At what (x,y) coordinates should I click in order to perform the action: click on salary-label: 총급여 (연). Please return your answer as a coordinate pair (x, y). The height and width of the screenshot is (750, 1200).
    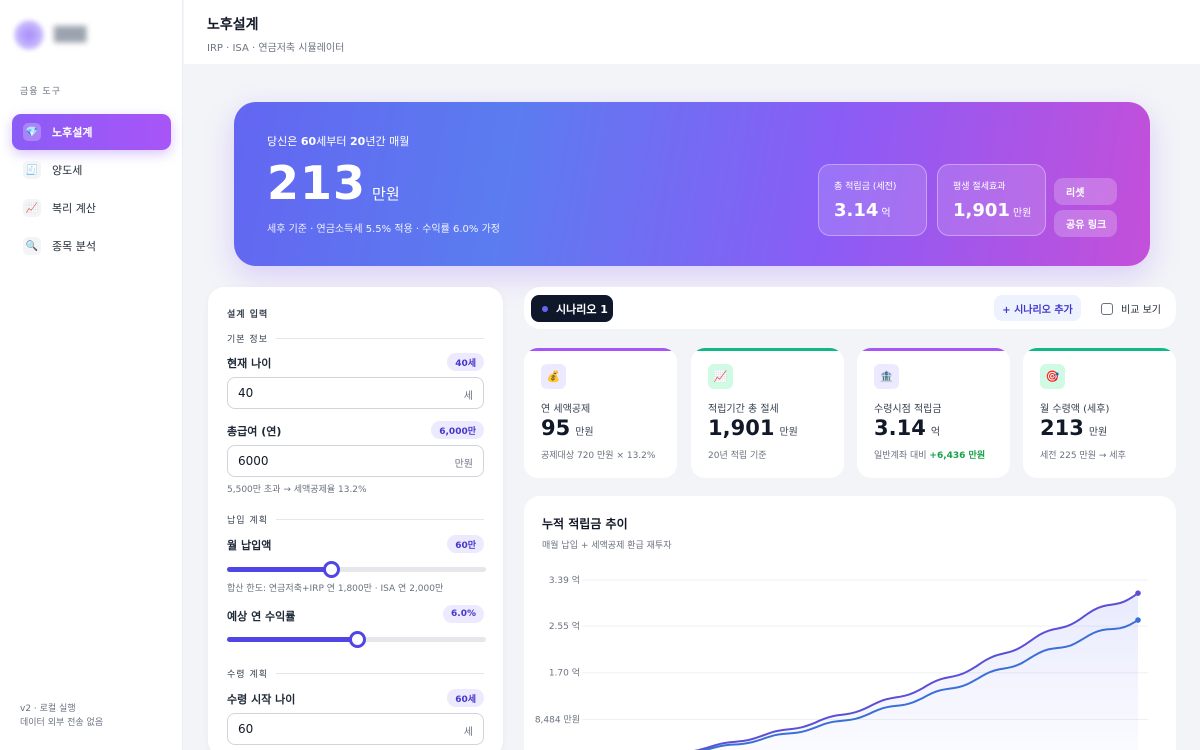
    Looking at the image, I should click on (254, 431).